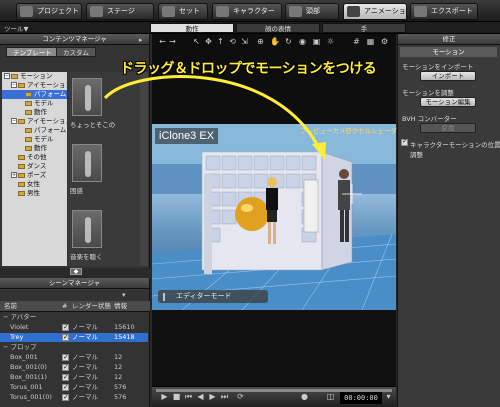 This screenshot has height=407, width=500. What do you see at coordinates (74, 377) in the screenshot?
I see `scene-row: Box_001(1) ノーマル 12` at bounding box center [74, 377].